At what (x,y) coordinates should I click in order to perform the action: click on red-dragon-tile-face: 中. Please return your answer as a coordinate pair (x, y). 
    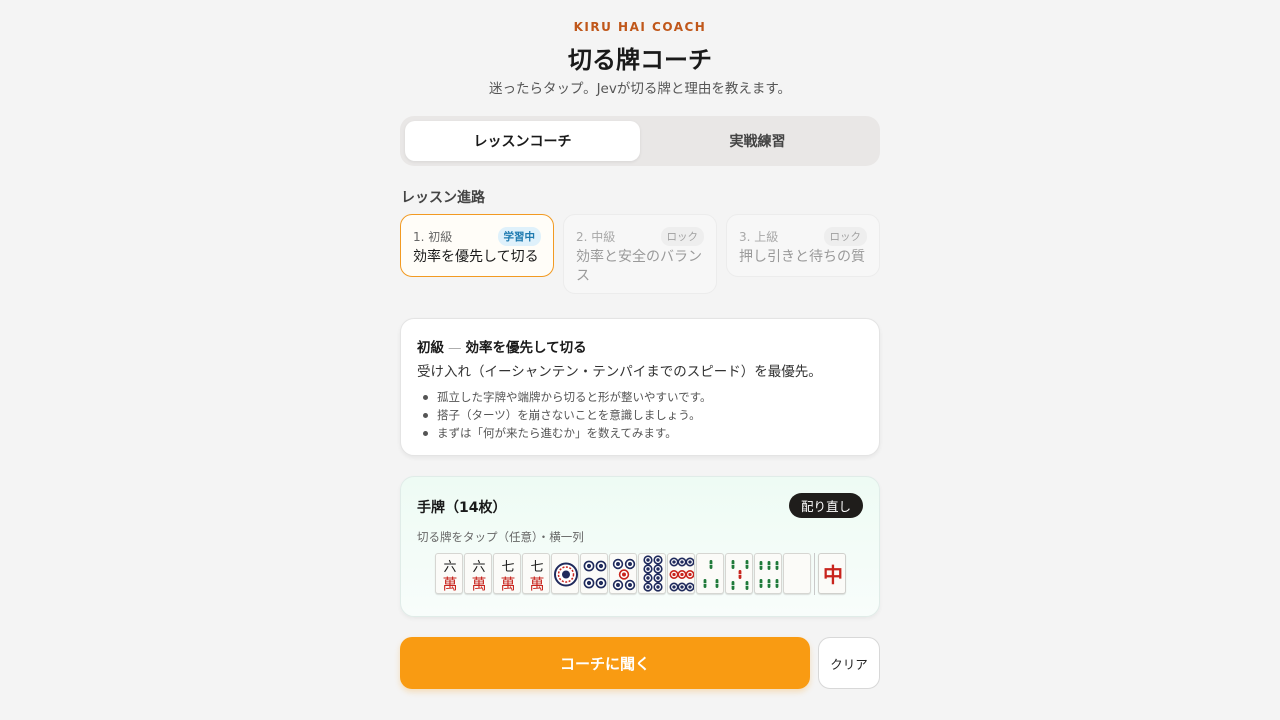
    Looking at the image, I should click on (833, 575).